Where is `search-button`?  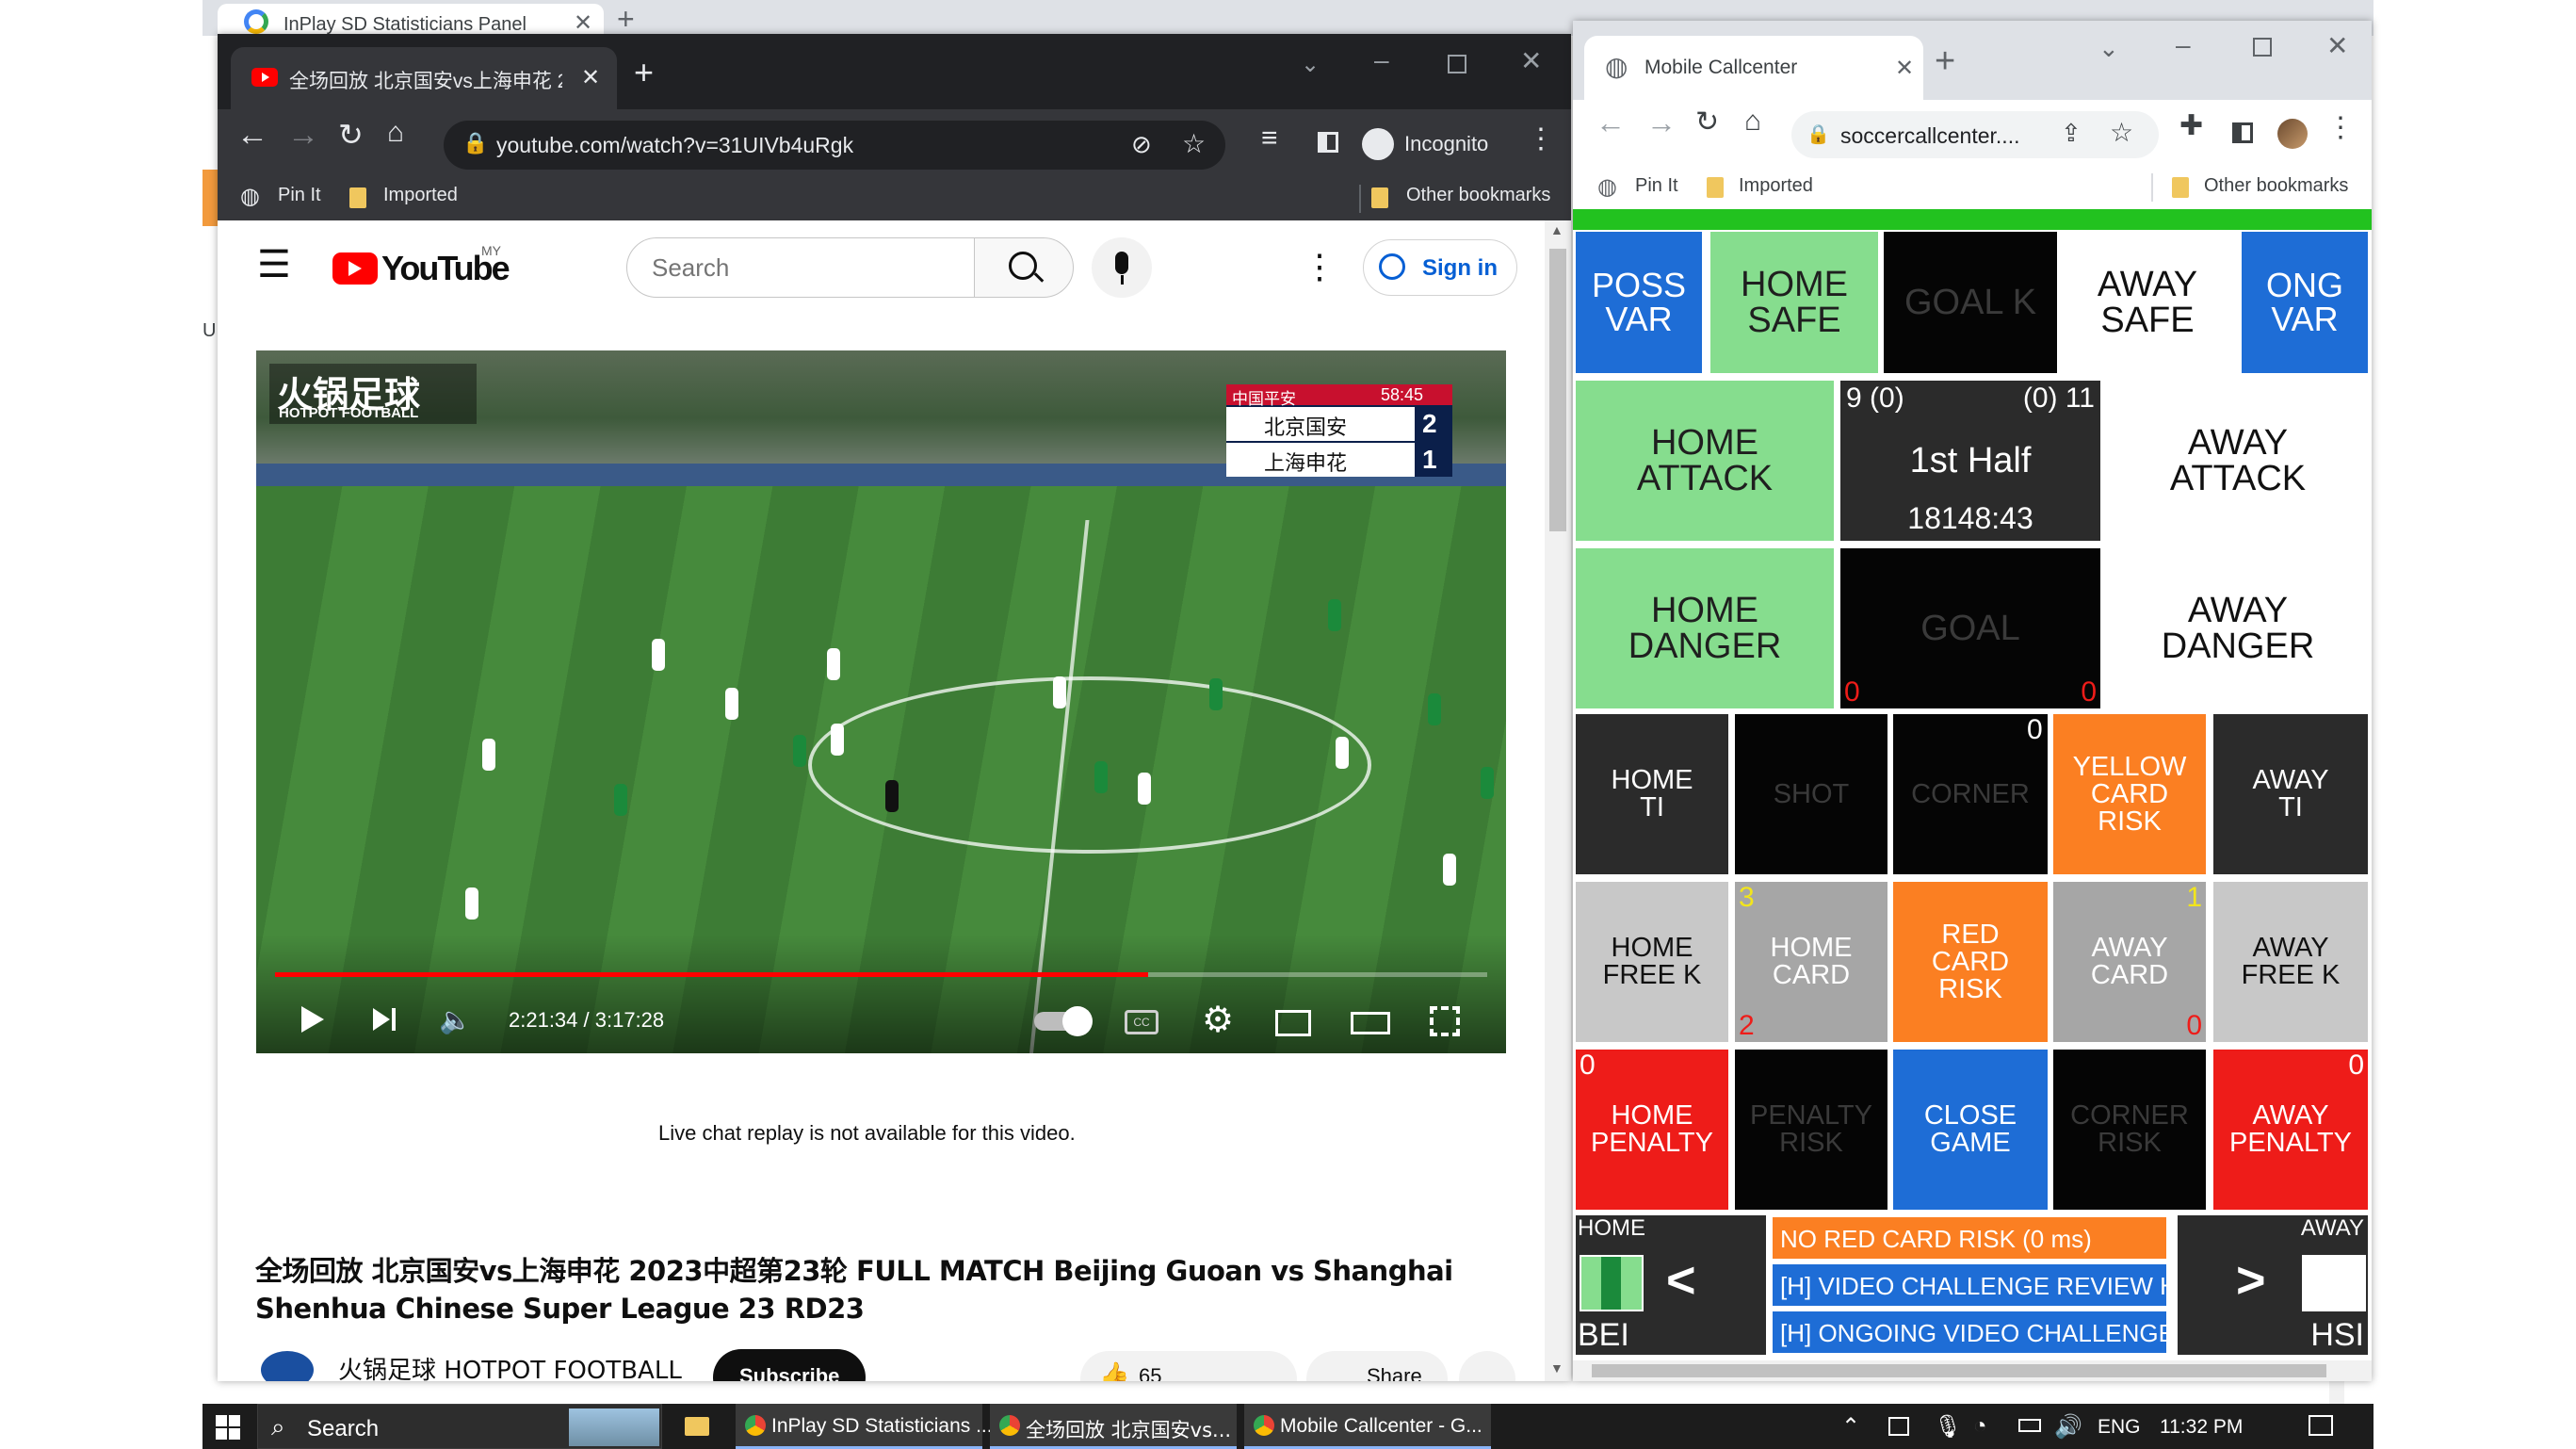 search-button is located at coordinates (1024, 267).